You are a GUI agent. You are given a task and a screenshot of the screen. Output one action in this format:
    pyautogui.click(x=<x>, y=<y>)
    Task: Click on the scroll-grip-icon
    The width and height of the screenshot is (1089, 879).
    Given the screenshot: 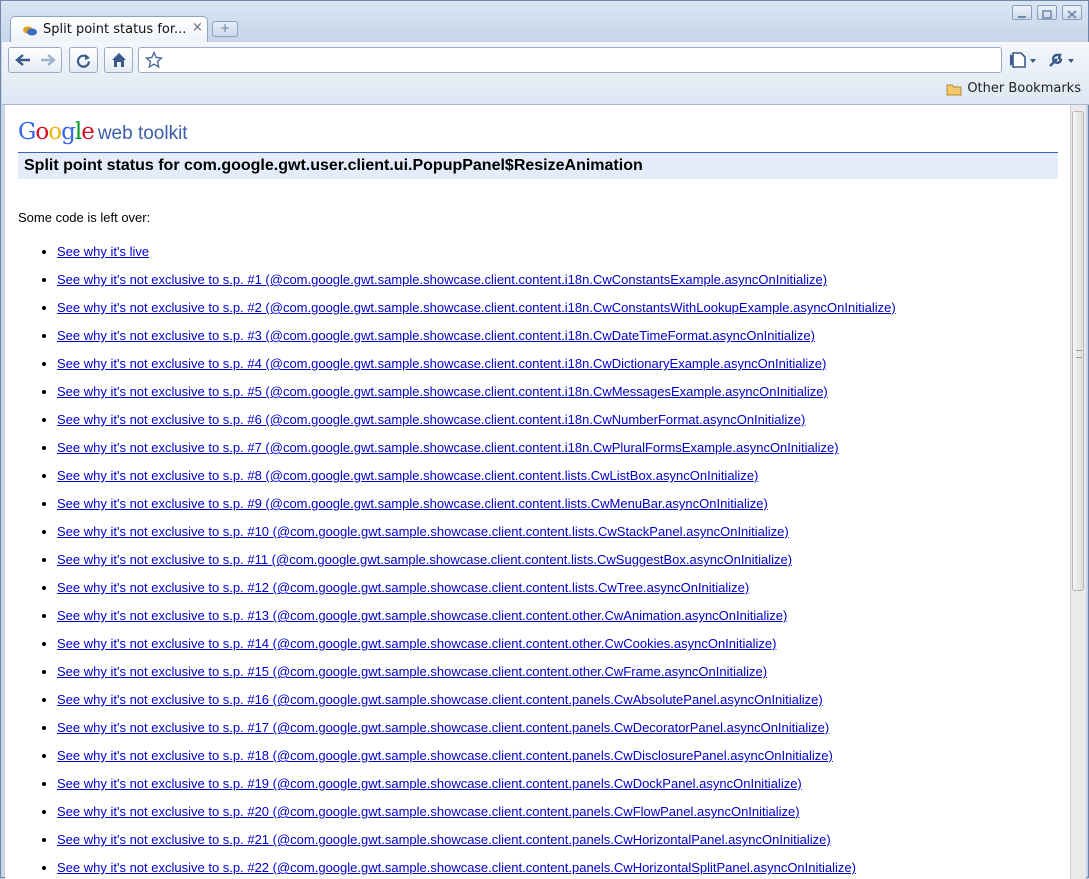 What is the action you would take?
    pyautogui.click(x=1079, y=354)
    